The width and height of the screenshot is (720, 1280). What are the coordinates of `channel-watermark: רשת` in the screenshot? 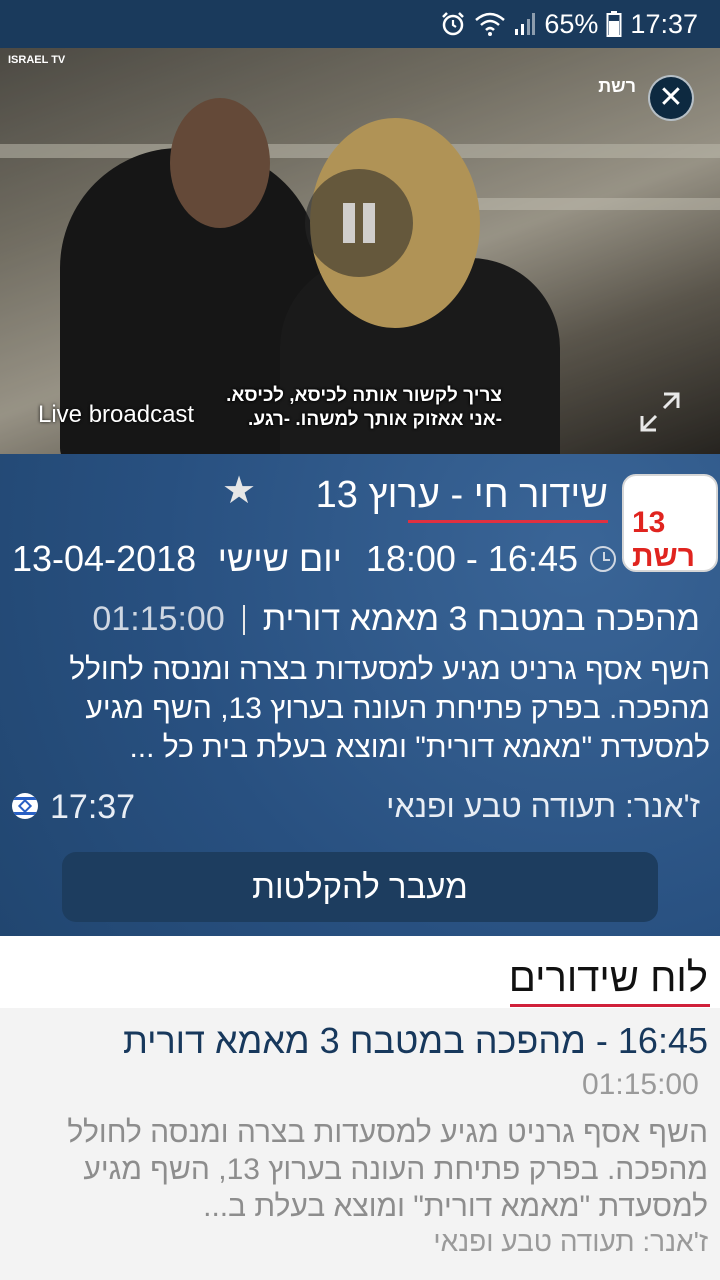 It's located at (617, 86).